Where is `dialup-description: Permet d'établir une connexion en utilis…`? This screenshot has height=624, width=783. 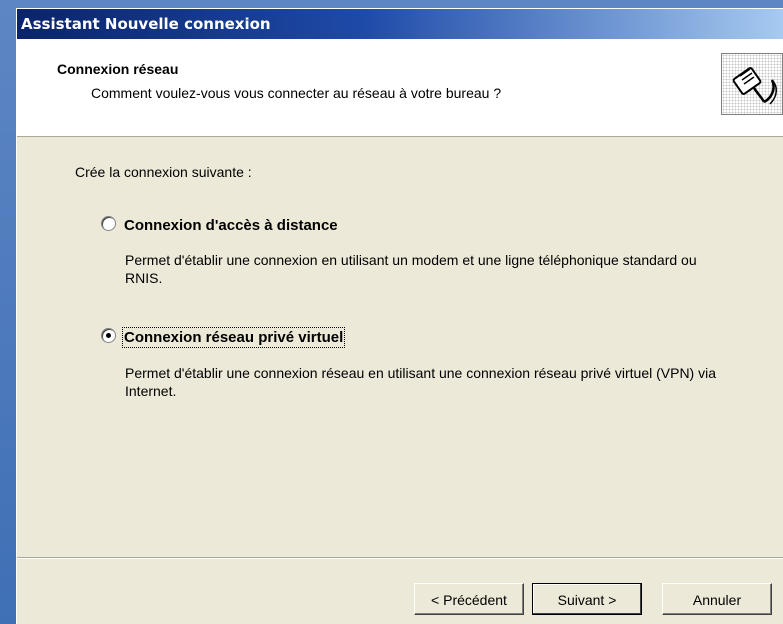
dialup-description: Permet d'établir une connexion en utilis… is located at coordinates (411, 269).